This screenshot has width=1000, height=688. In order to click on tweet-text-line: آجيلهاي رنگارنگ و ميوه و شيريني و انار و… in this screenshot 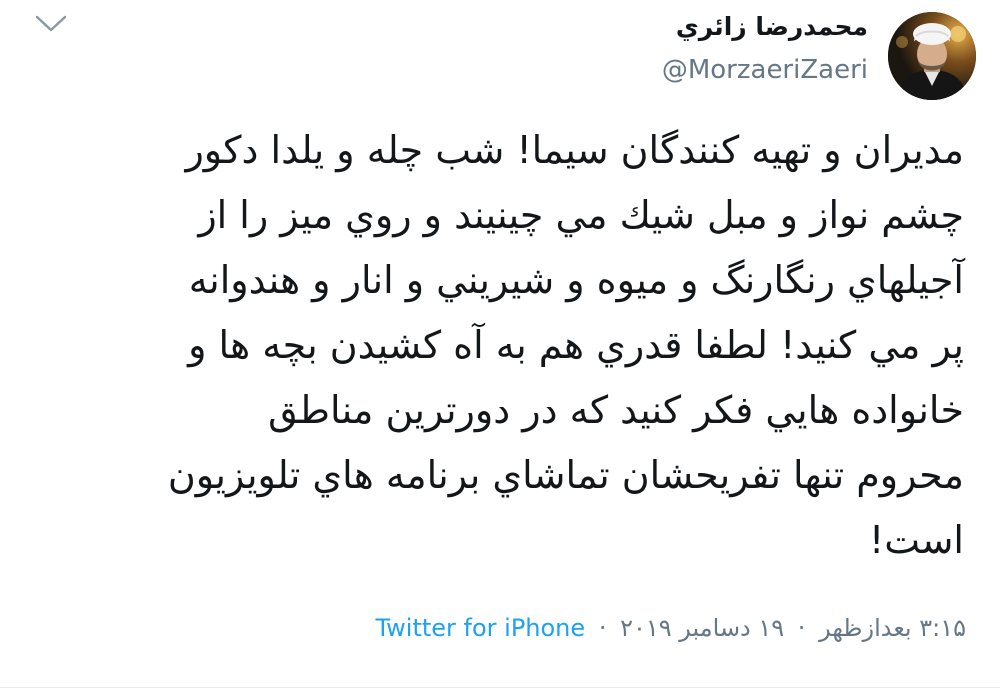, I will do `click(576, 280)`.